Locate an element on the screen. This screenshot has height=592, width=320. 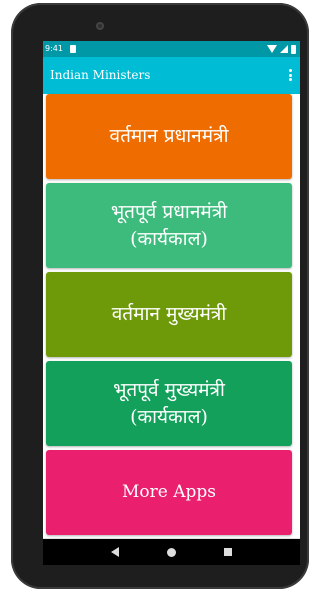
status-icons is located at coordinates (281, 49).